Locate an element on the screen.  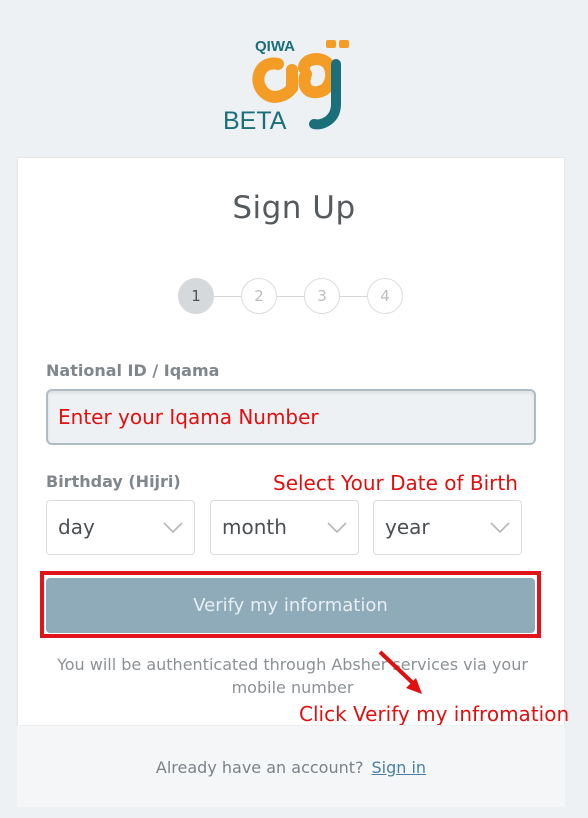
progress-stepper: 1 2 3 4 is located at coordinates (293, 297).